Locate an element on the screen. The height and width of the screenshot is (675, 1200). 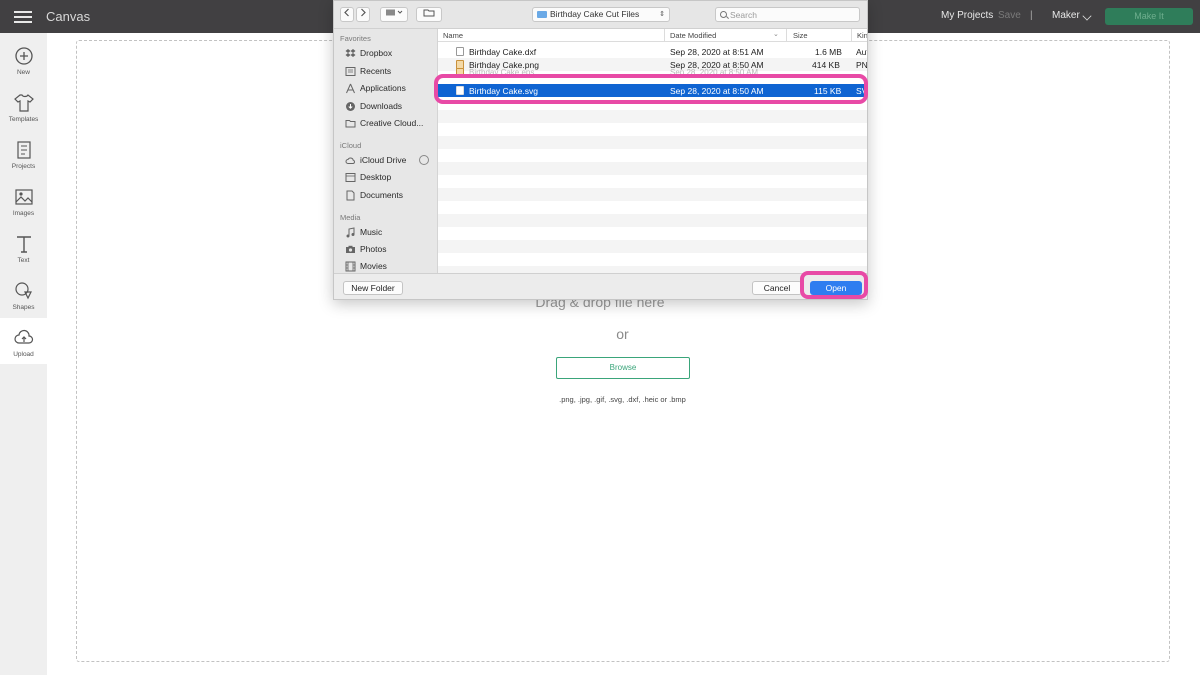
sidebar-item-downloads: Downloads is located at coordinates (391, 106).